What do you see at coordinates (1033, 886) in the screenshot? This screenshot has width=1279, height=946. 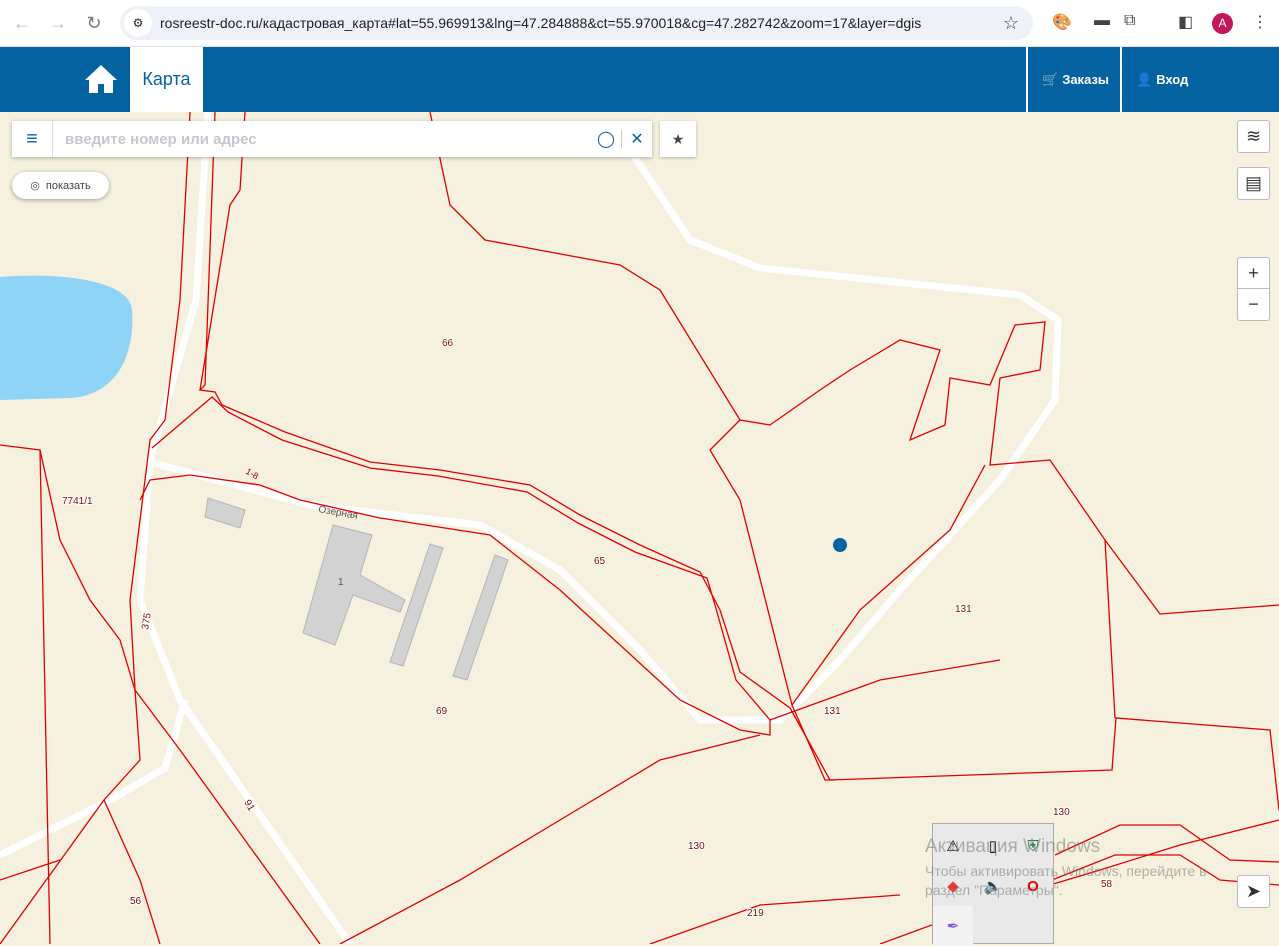 I see `opera-icon: O` at bounding box center [1033, 886].